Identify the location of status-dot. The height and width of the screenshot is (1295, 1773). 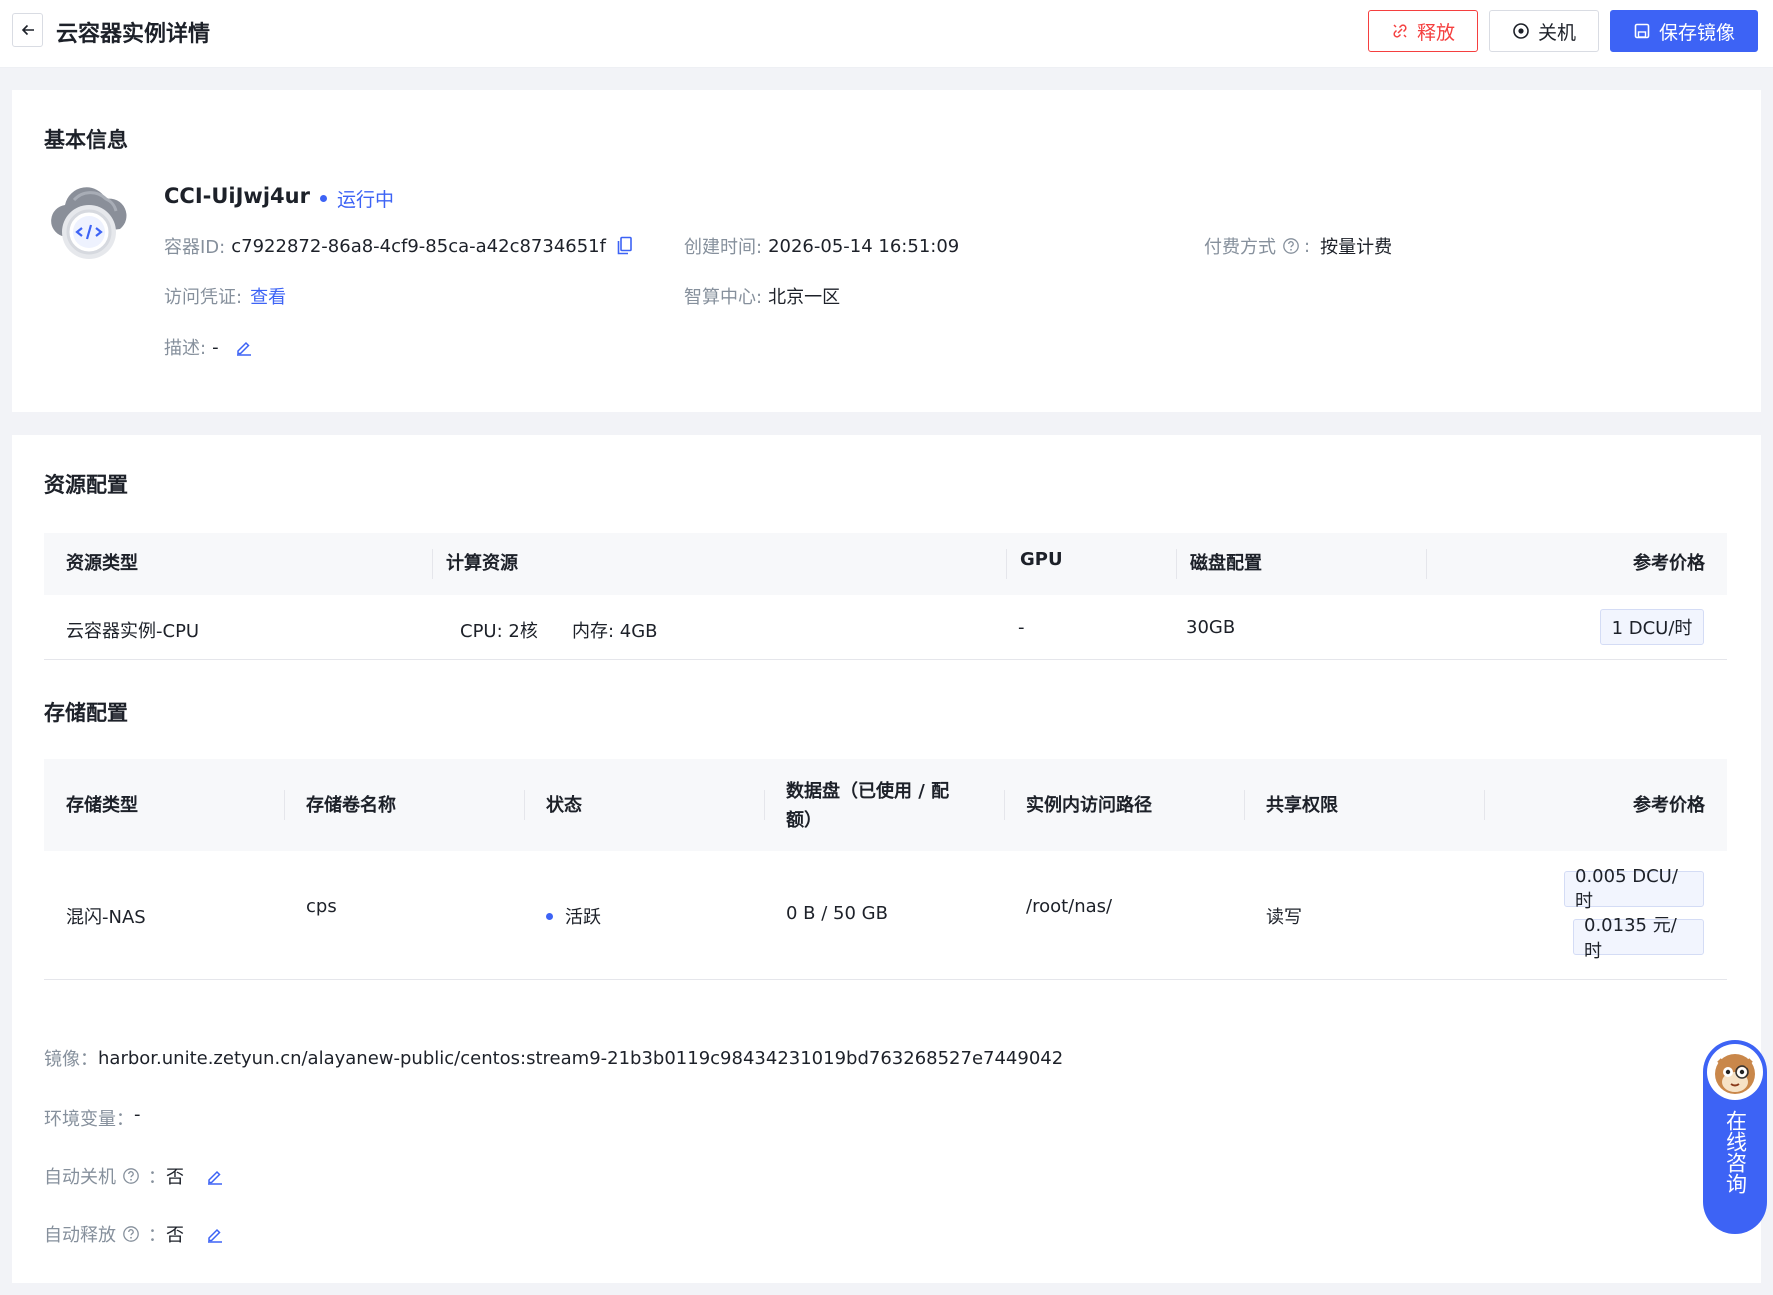
(323, 198).